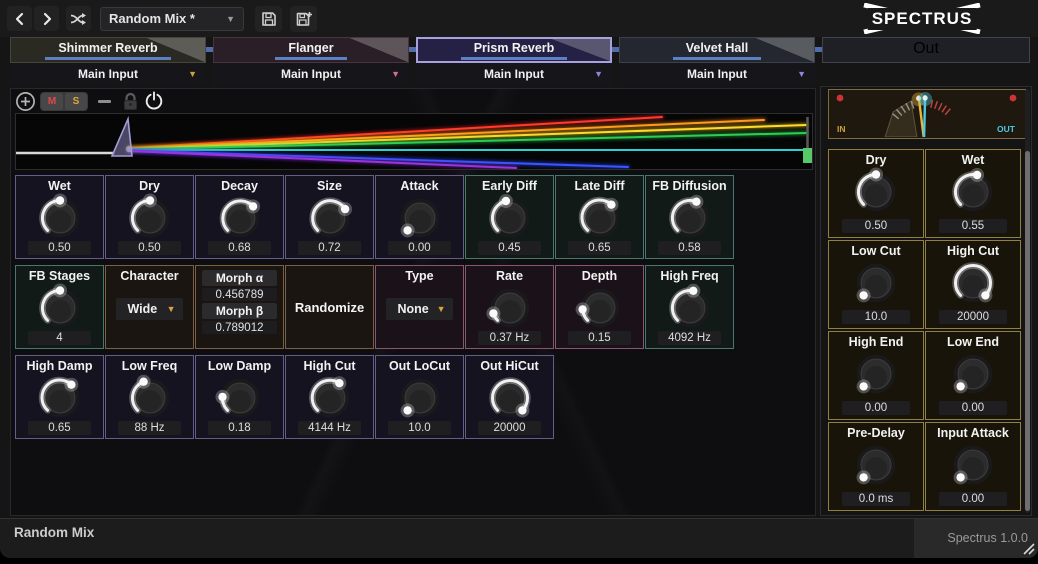  Describe the element at coordinates (509, 248) in the screenshot. I see `param-value: 0.45` at that location.